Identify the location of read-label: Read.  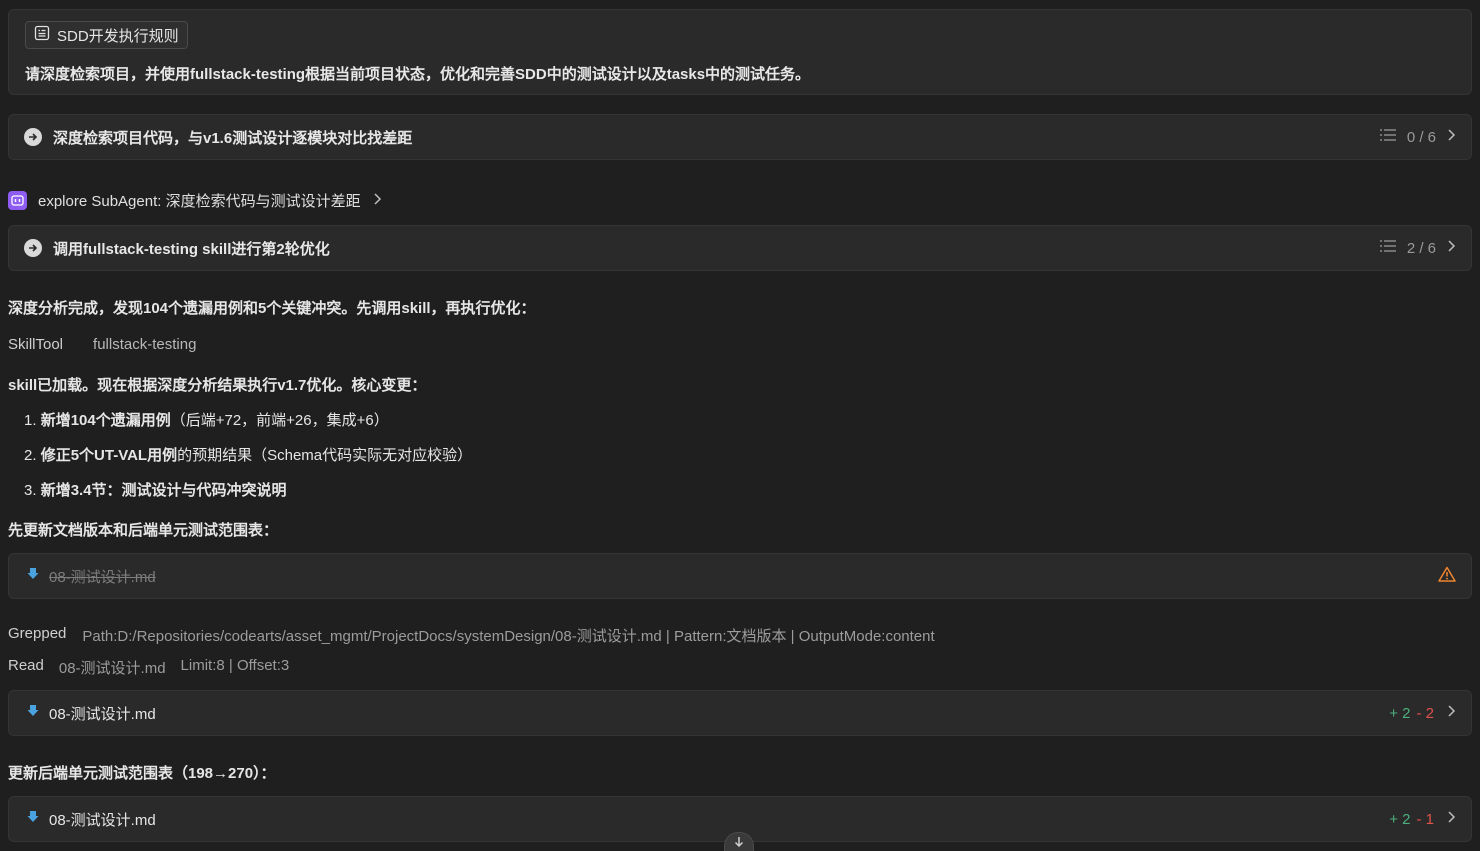
(26, 665).